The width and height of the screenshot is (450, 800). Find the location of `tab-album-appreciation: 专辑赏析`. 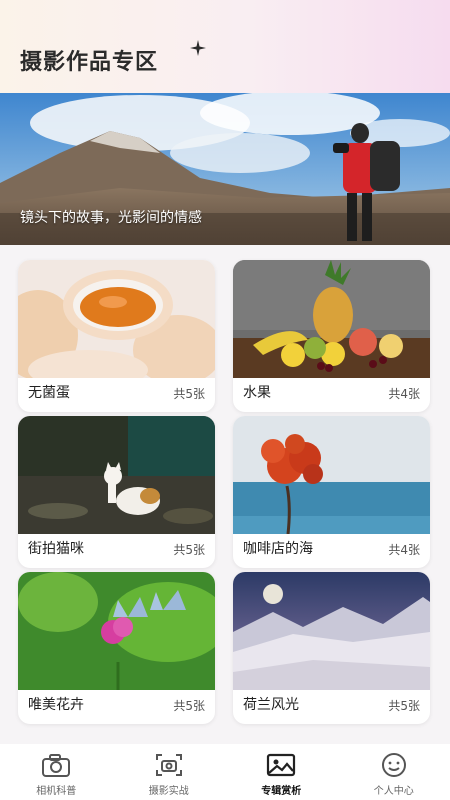

tab-album-appreciation: 专辑赏析 is located at coordinates (281, 772).